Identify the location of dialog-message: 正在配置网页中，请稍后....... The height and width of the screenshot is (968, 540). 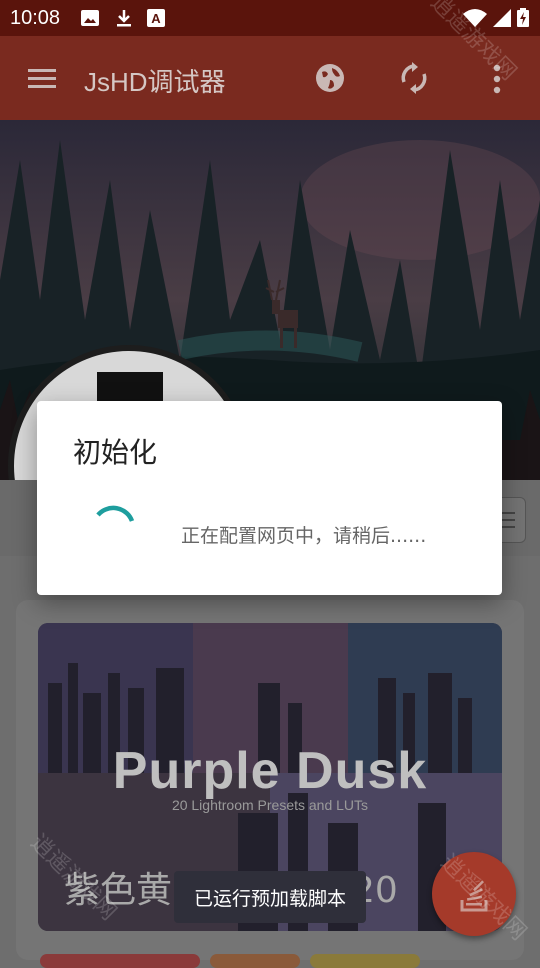
(304, 536).